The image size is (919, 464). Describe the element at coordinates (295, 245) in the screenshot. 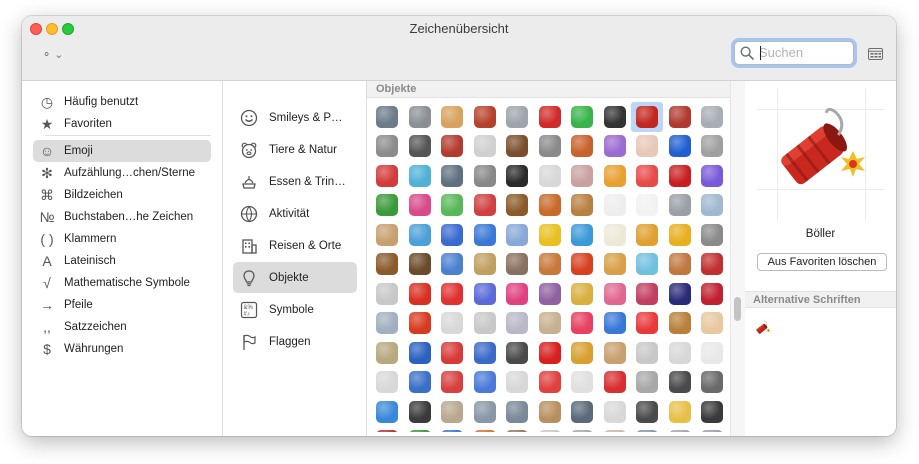

I see `subcategory-item: Reisen & Orte` at that location.